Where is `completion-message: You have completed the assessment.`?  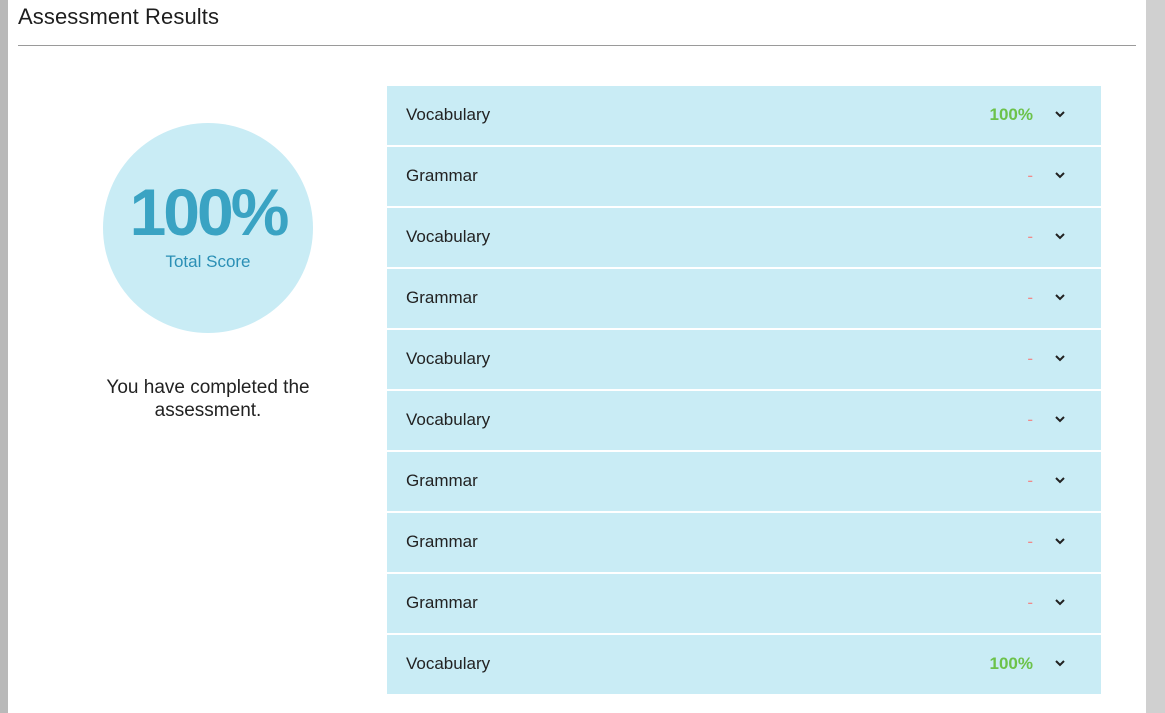 completion-message: You have completed the assessment. is located at coordinates (208, 399).